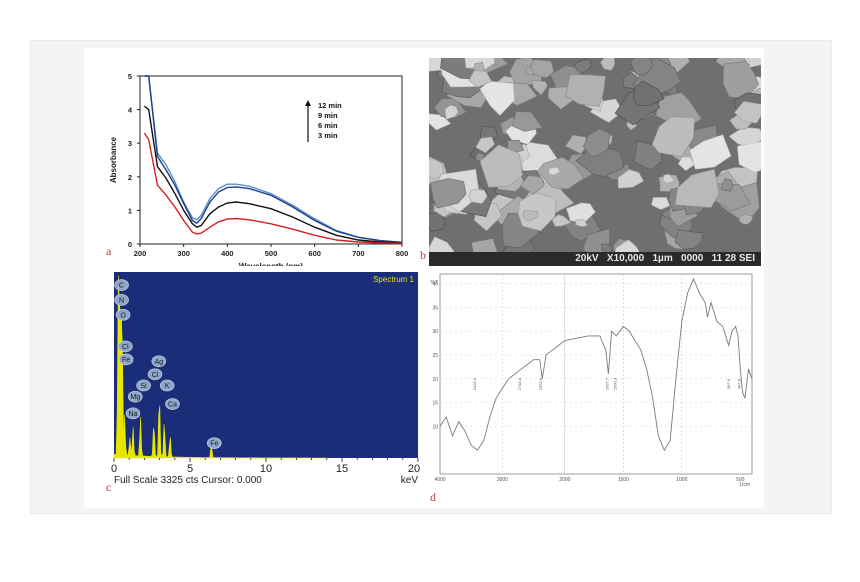  I want to click on ftir-y-tick-label: 35, so click(435, 308).